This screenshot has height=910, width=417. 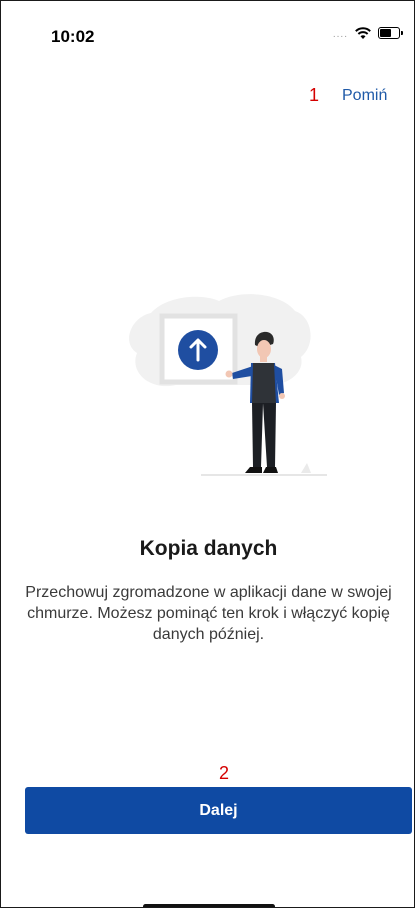 What do you see at coordinates (208, 548) in the screenshot?
I see `page-title: Kopia danych` at bounding box center [208, 548].